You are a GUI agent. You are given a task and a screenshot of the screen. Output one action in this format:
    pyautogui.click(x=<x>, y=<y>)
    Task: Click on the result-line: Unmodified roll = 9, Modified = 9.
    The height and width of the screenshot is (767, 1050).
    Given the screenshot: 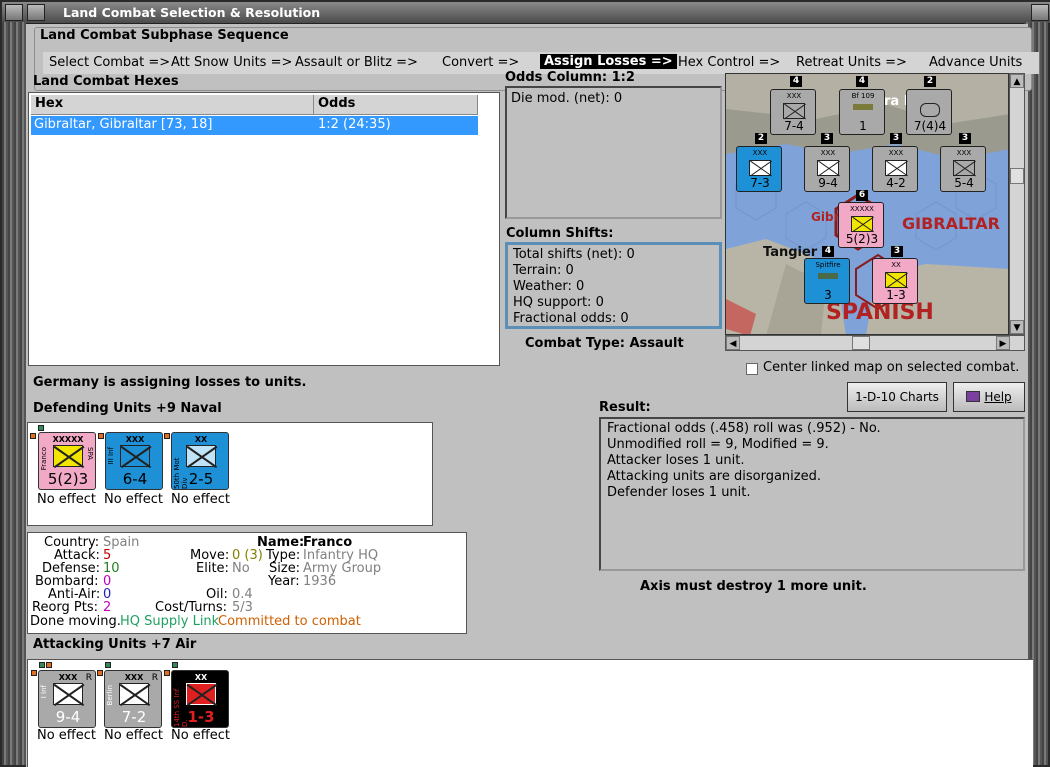 What is the action you would take?
    pyautogui.click(x=718, y=444)
    